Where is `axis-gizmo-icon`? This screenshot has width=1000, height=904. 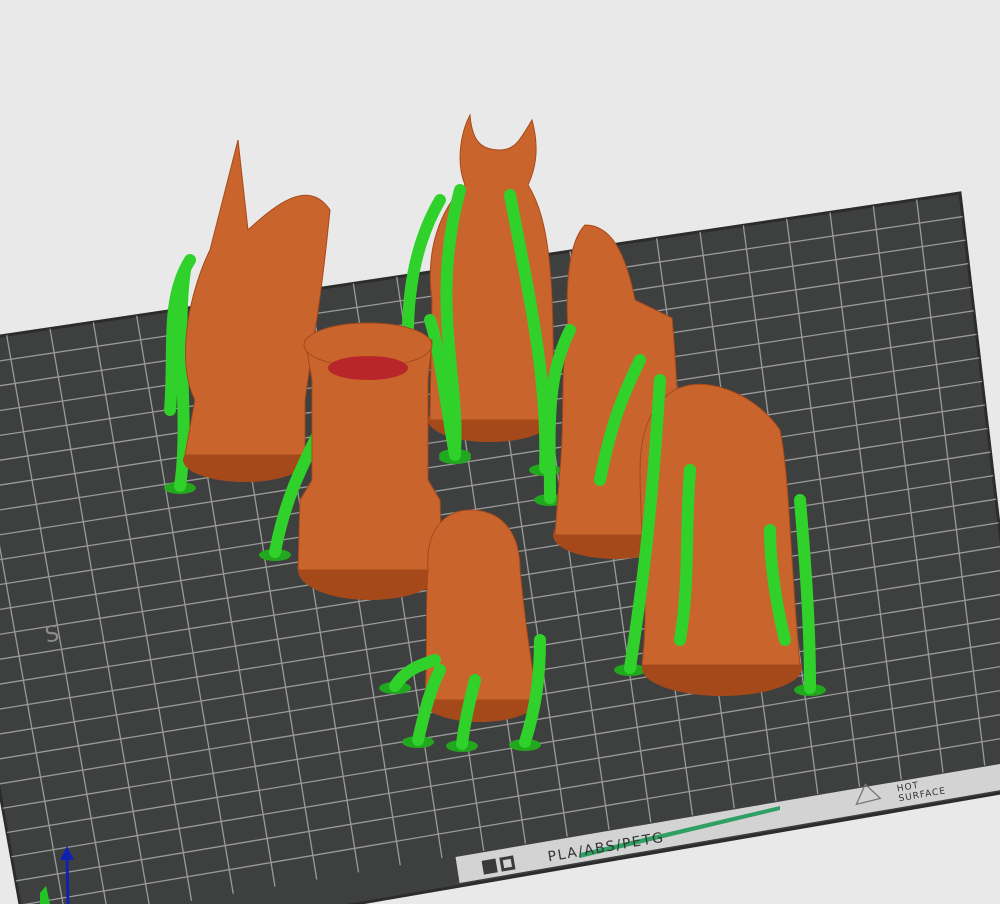 axis-gizmo-icon is located at coordinates (57, 875).